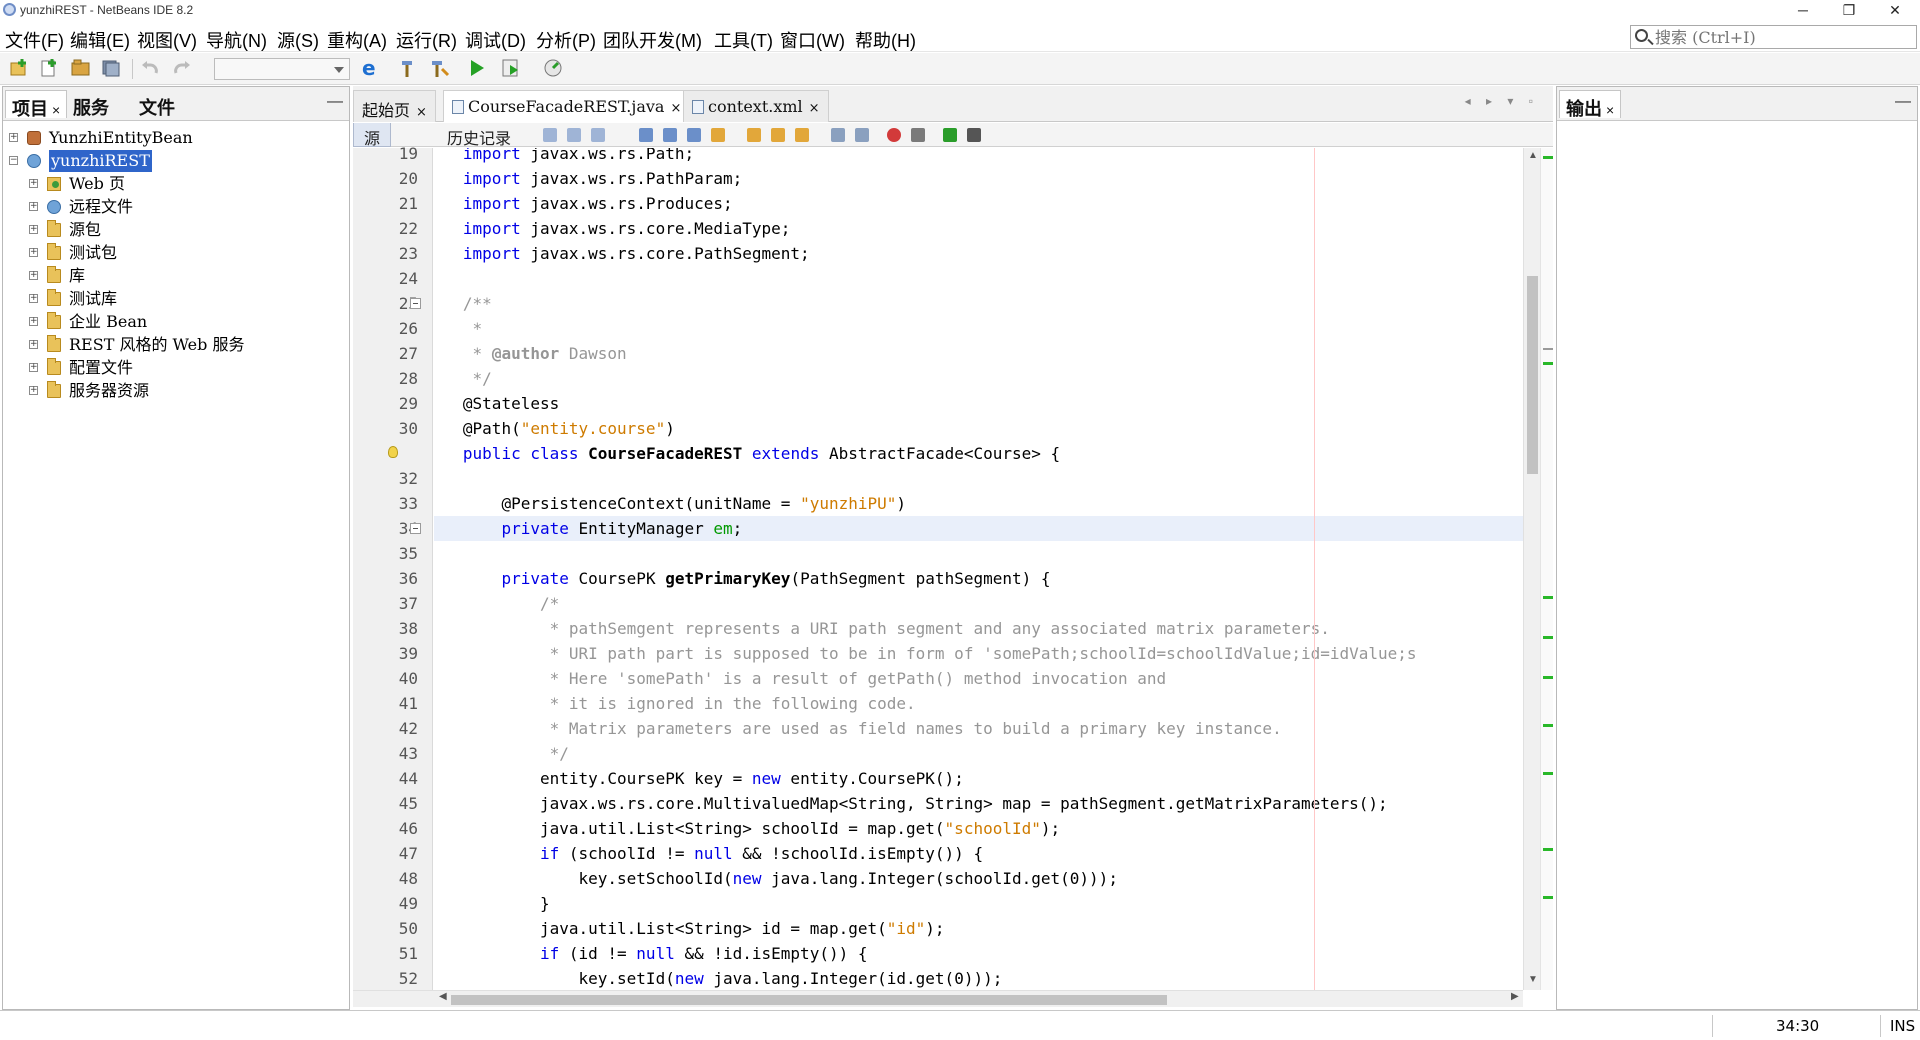 The image size is (1920, 1040). Describe the element at coordinates (81, 68) in the screenshot. I see `open-project-icon` at that location.